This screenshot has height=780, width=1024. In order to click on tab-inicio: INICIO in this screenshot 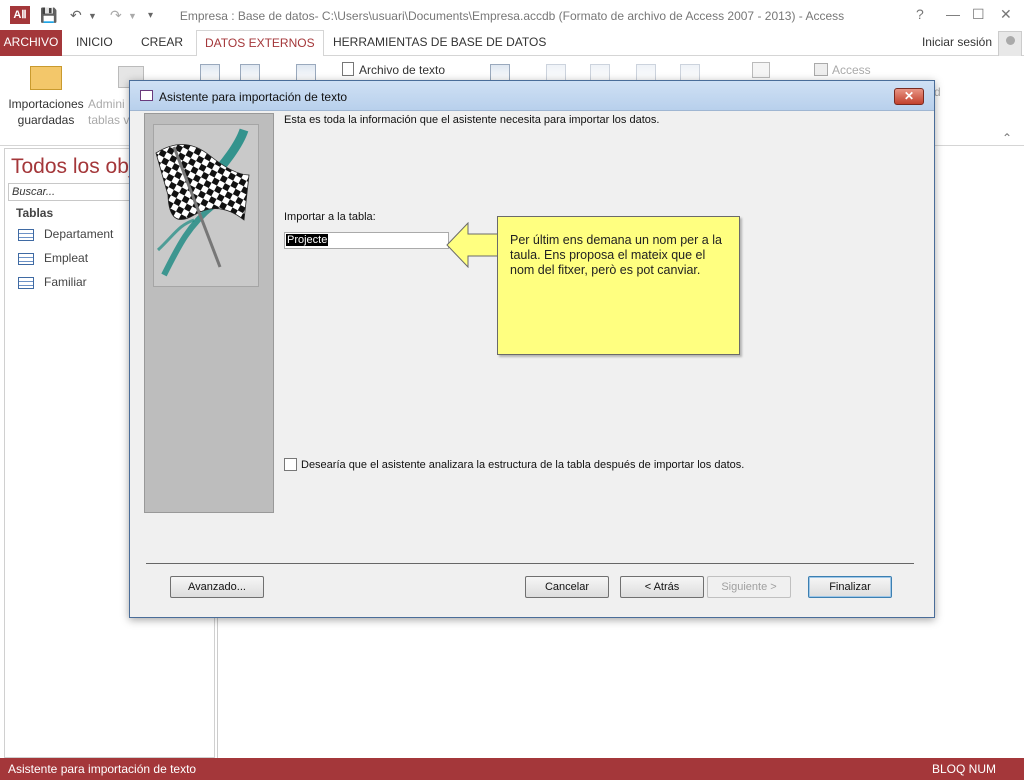, I will do `click(94, 43)`.